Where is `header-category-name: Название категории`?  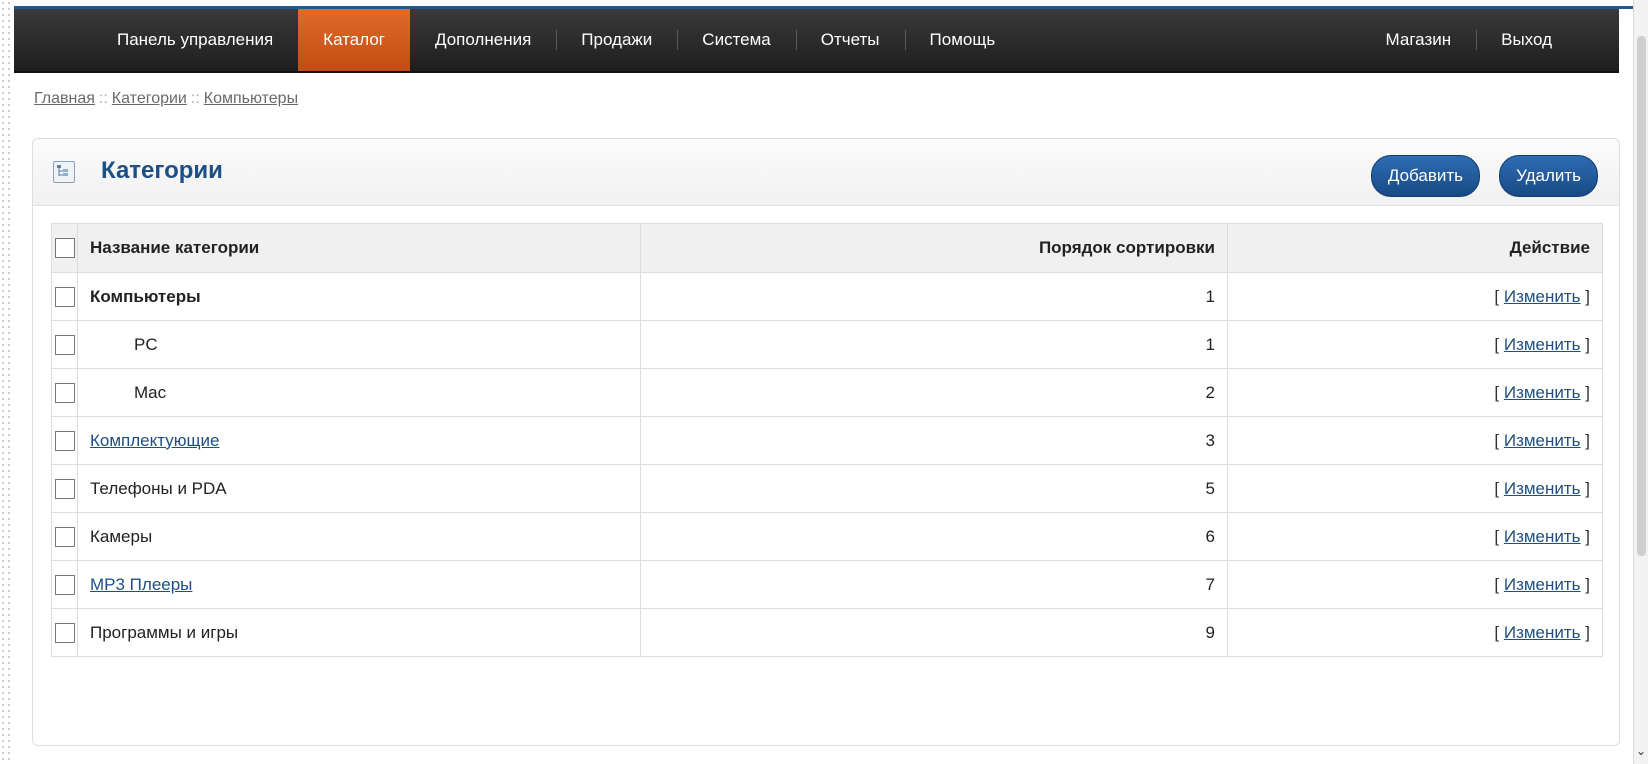 header-category-name: Название категории is located at coordinates (359, 248).